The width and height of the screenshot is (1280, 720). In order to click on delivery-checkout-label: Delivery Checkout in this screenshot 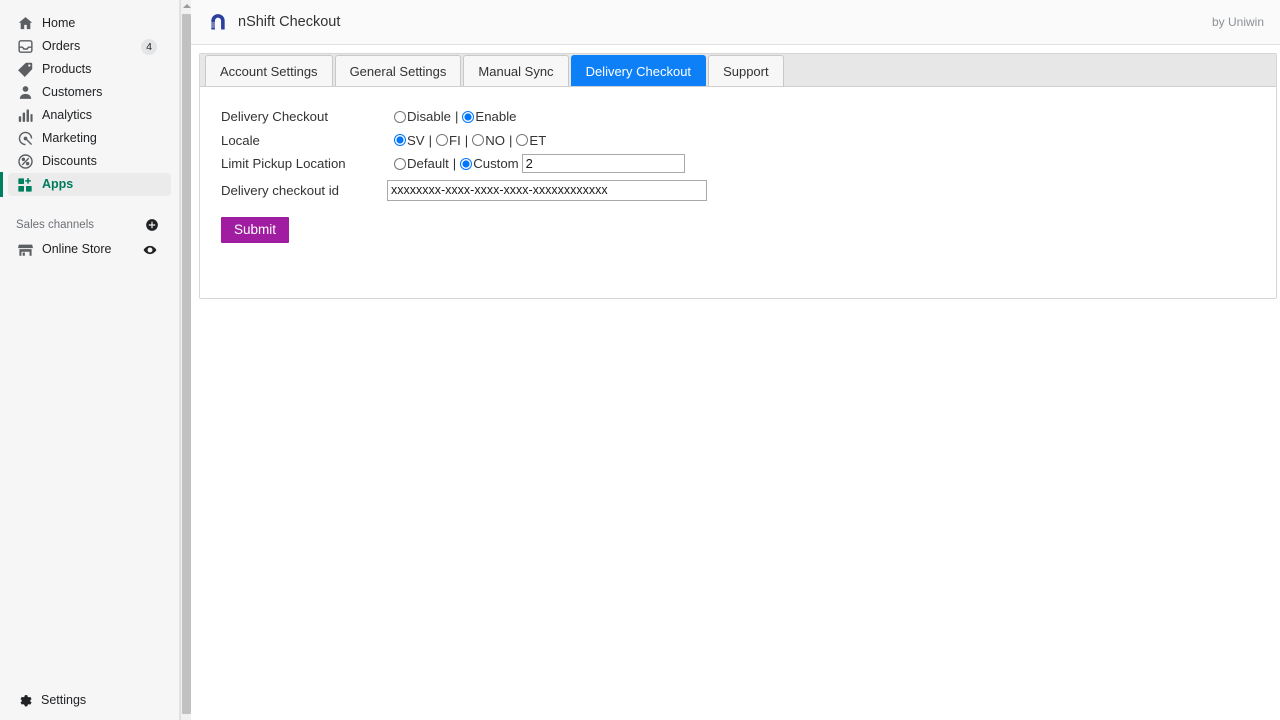, I will do `click(275, 117)`.